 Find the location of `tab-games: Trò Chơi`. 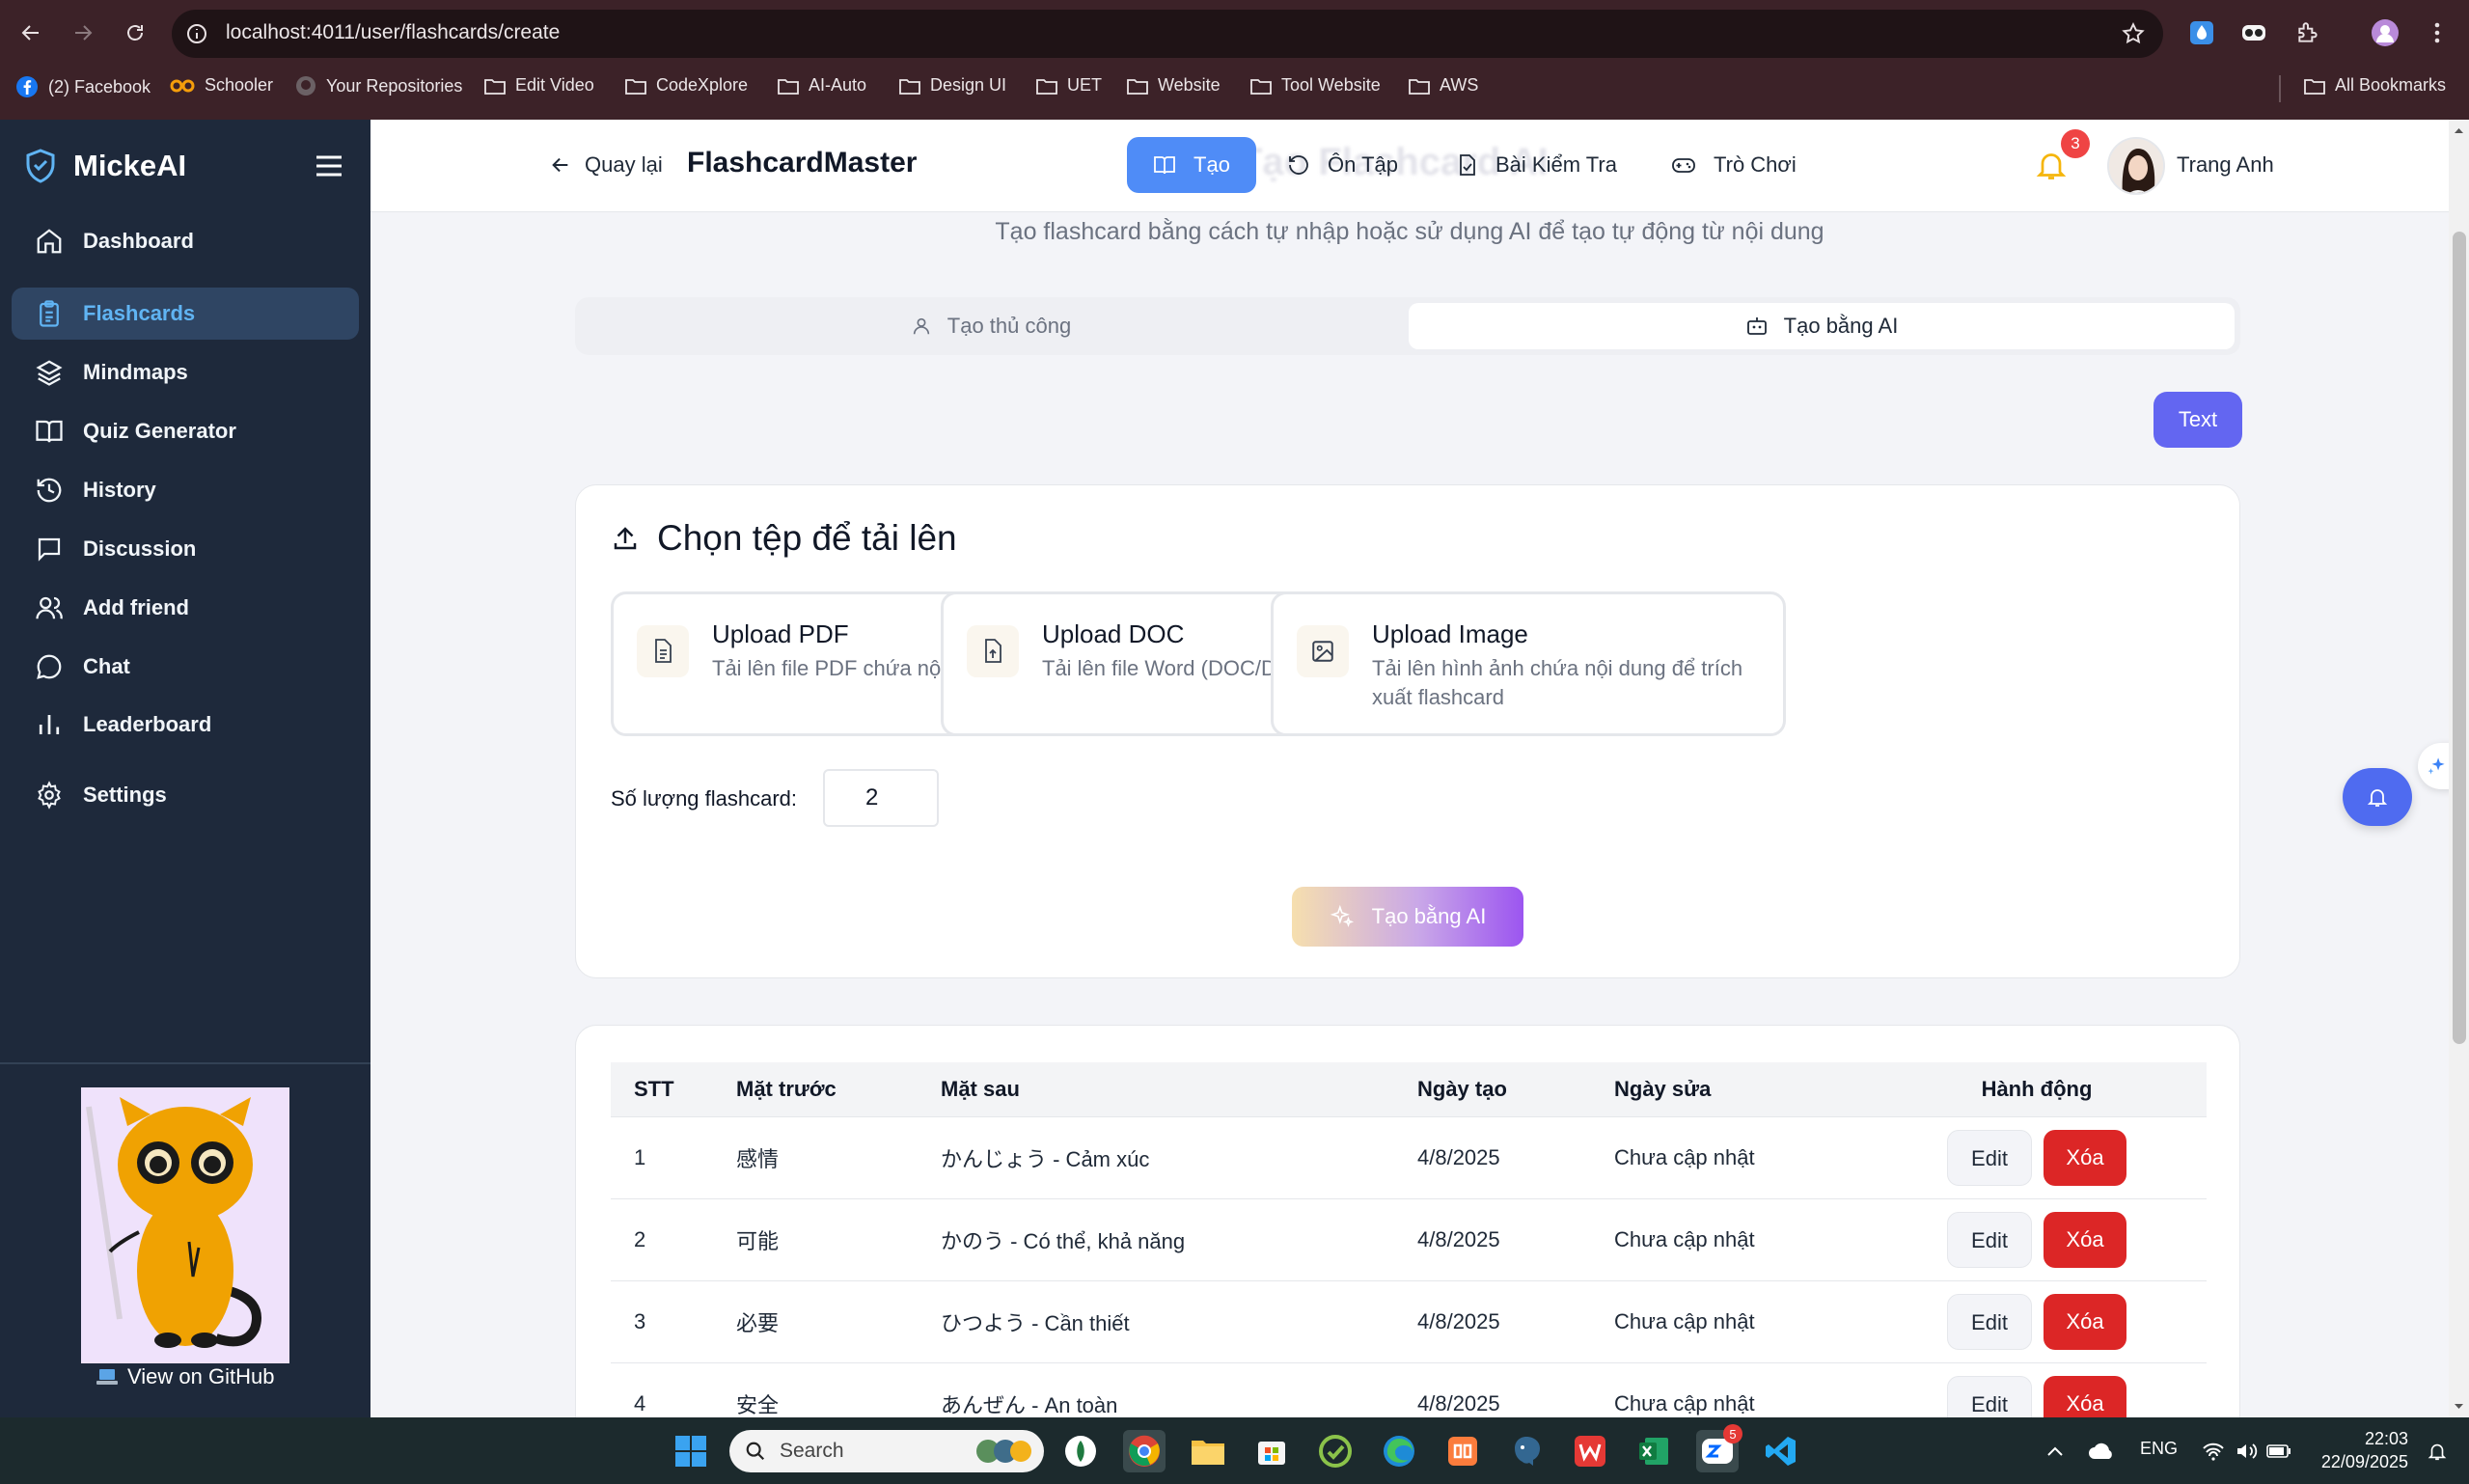

tab-games: Trò Chơi is located at coordinates (1734, 165).